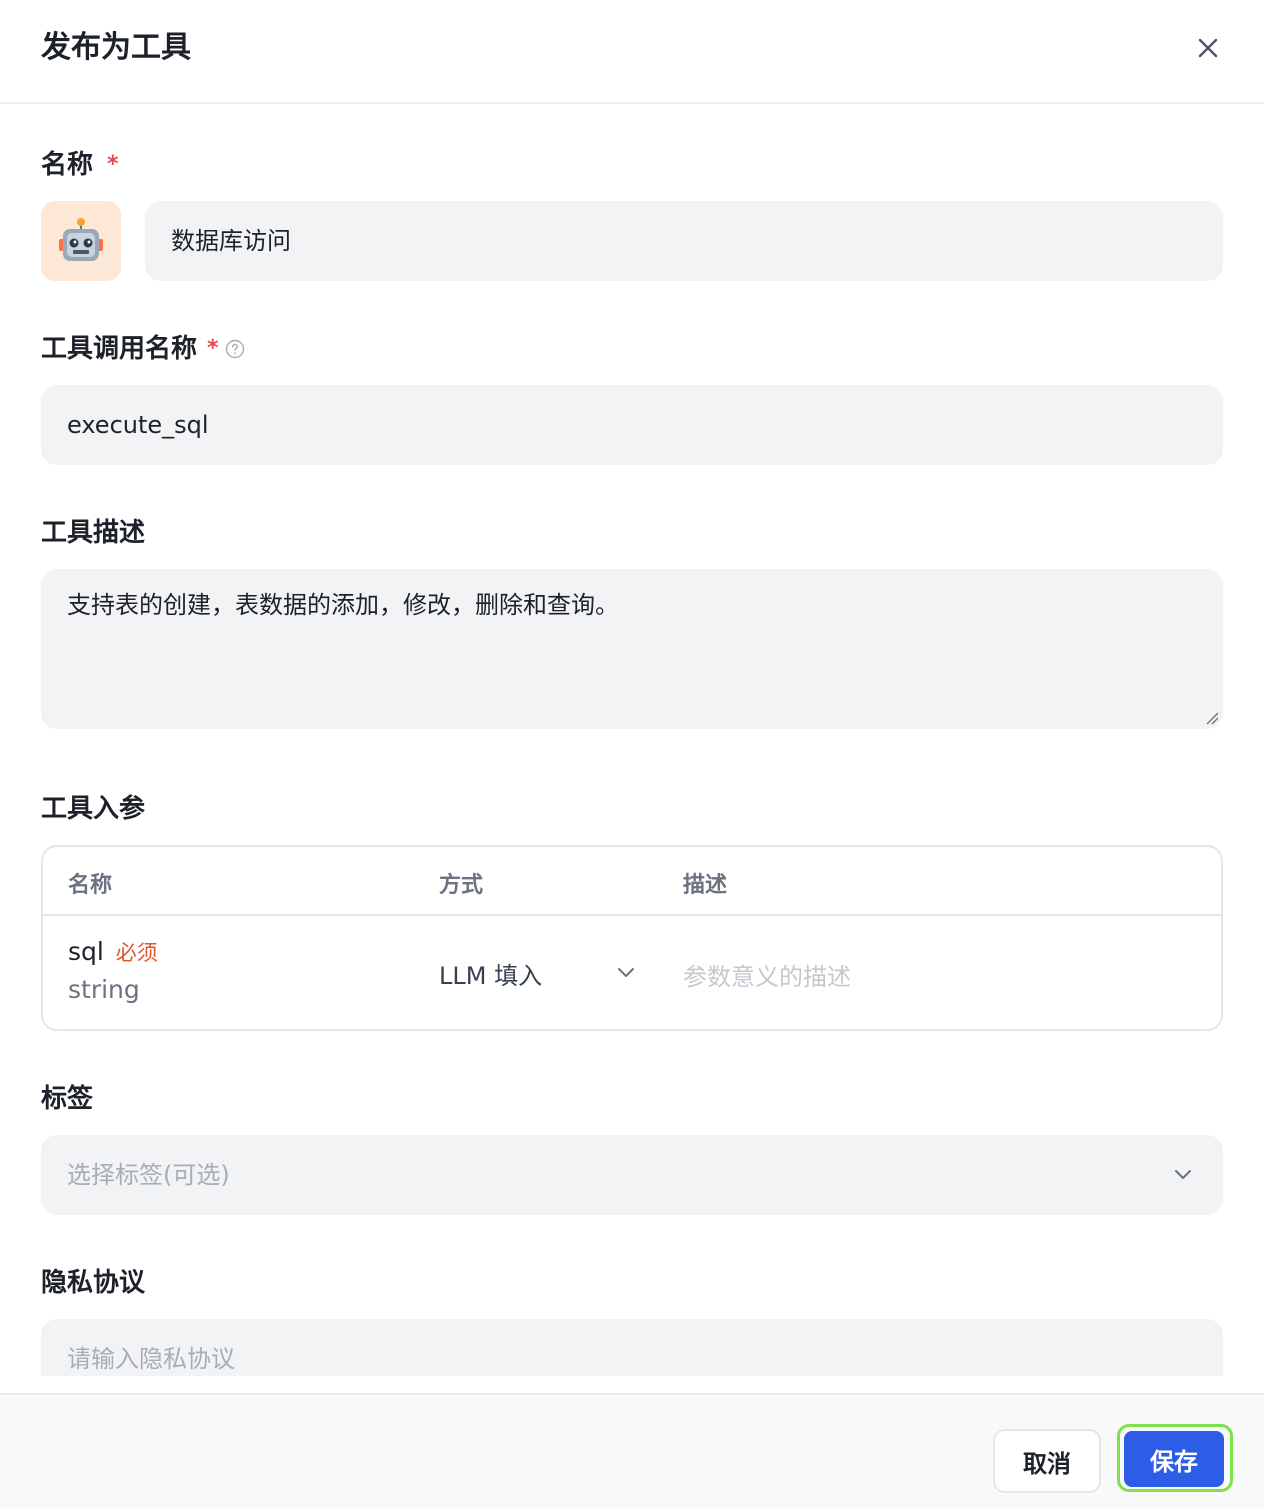 Image resolution: width=1264 pixels, height=1508 pixels. Describe the element at coordinates (136, 953) in the screenshot. I see `required-badge: 必须` at that location.